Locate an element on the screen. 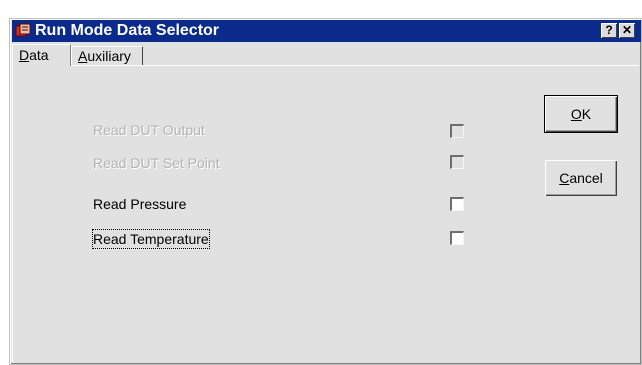  tab-data-mnemonic: D is located at coordinates (24, 55).